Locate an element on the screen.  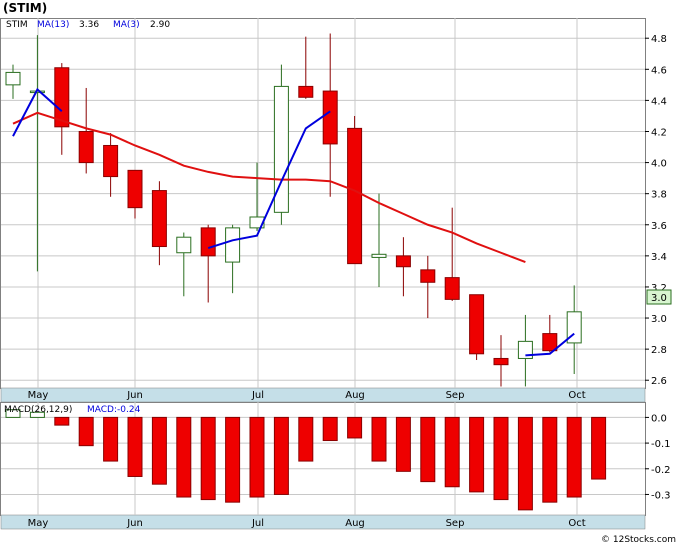
macd-x-axis-band is located at coordinates (323, 522).